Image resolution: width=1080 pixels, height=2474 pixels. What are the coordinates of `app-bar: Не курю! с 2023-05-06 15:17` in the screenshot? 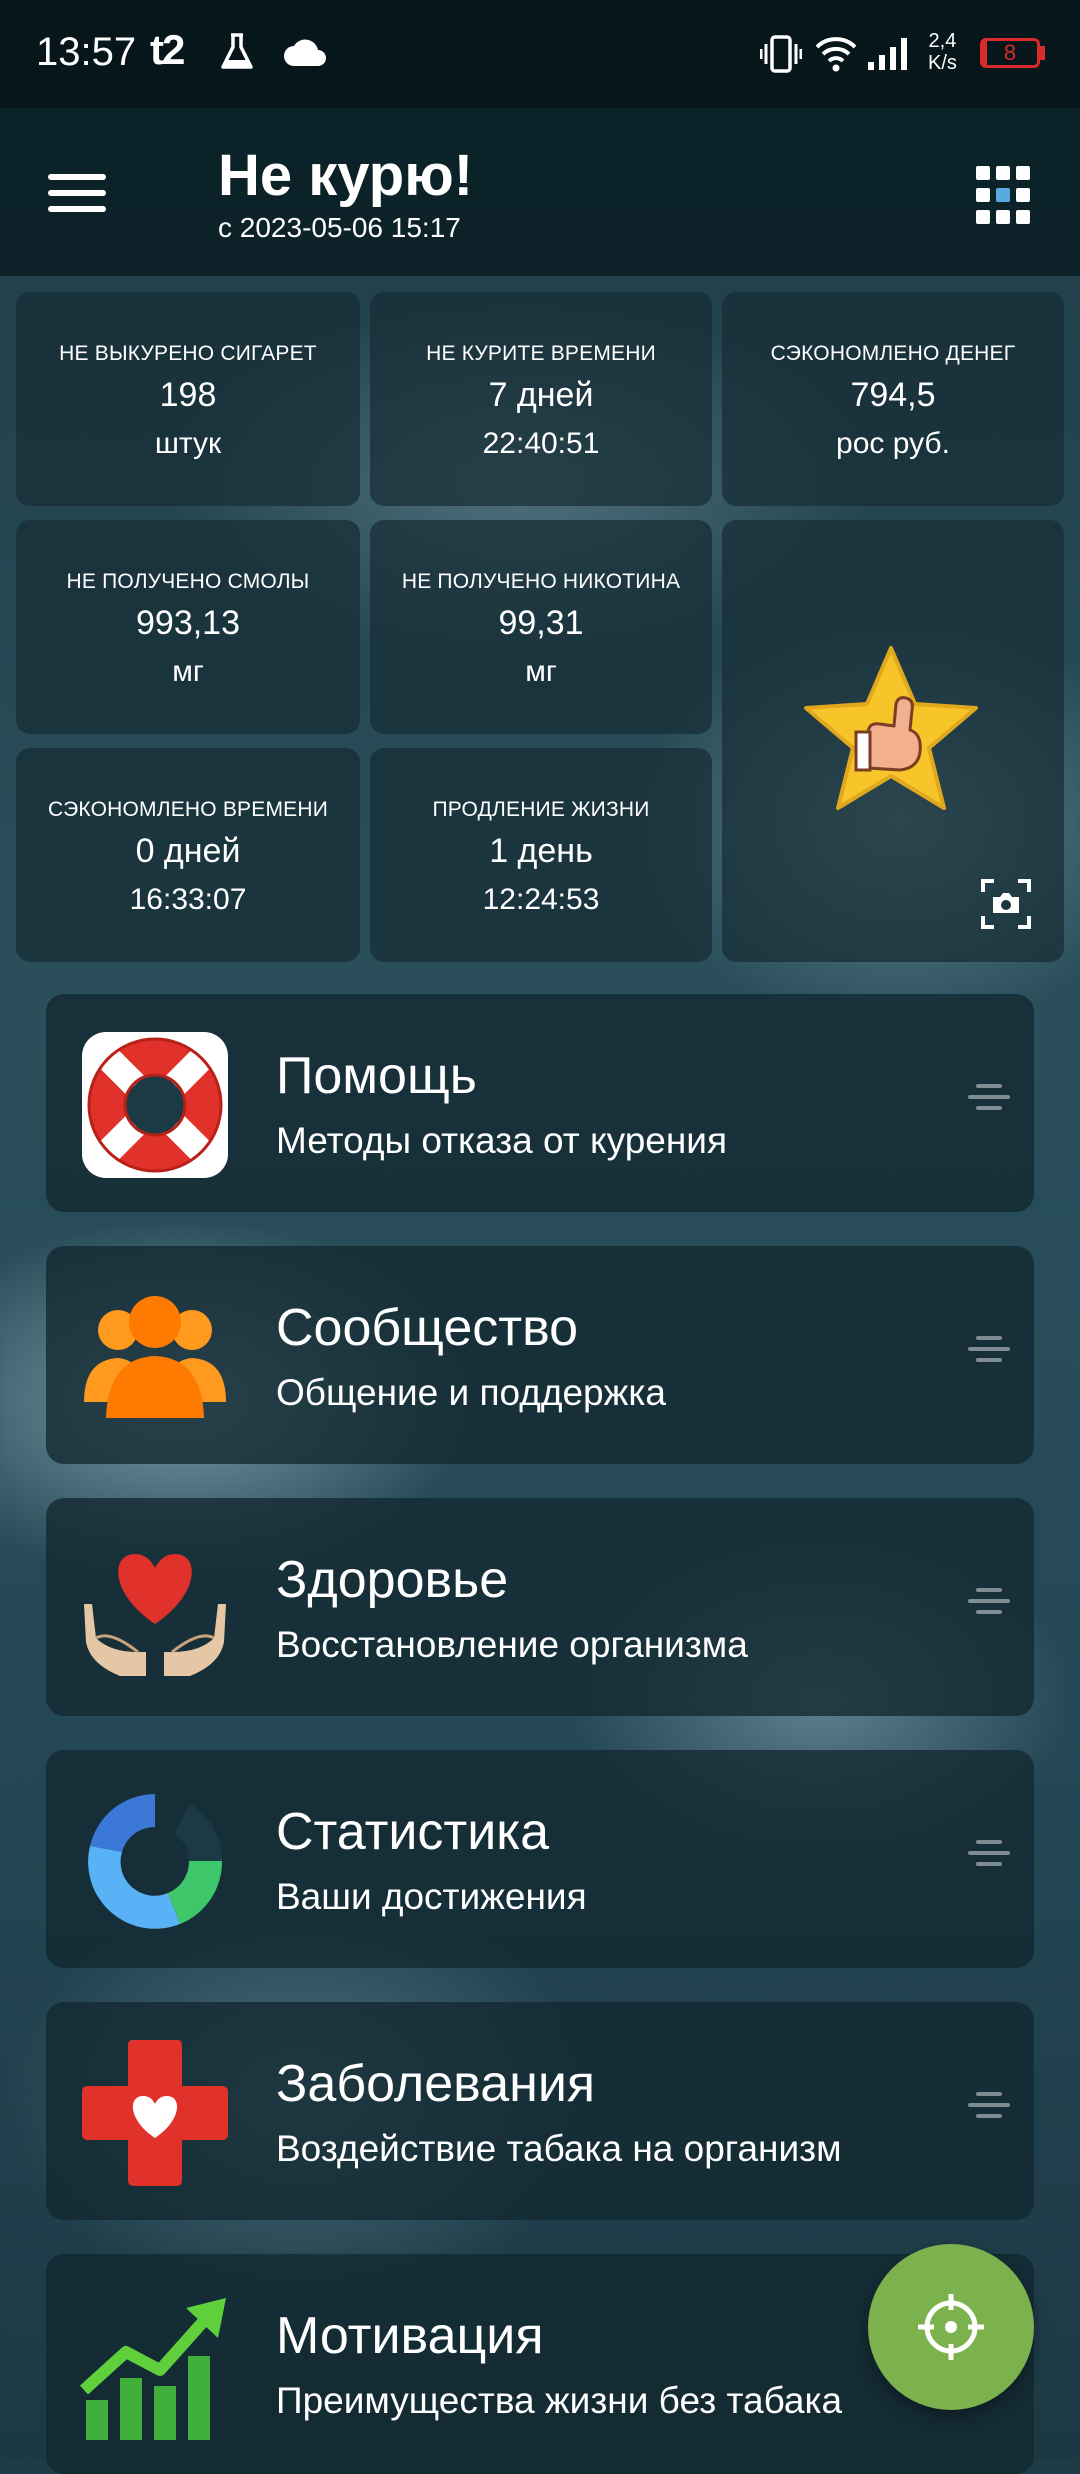 It's located at (540, 192).